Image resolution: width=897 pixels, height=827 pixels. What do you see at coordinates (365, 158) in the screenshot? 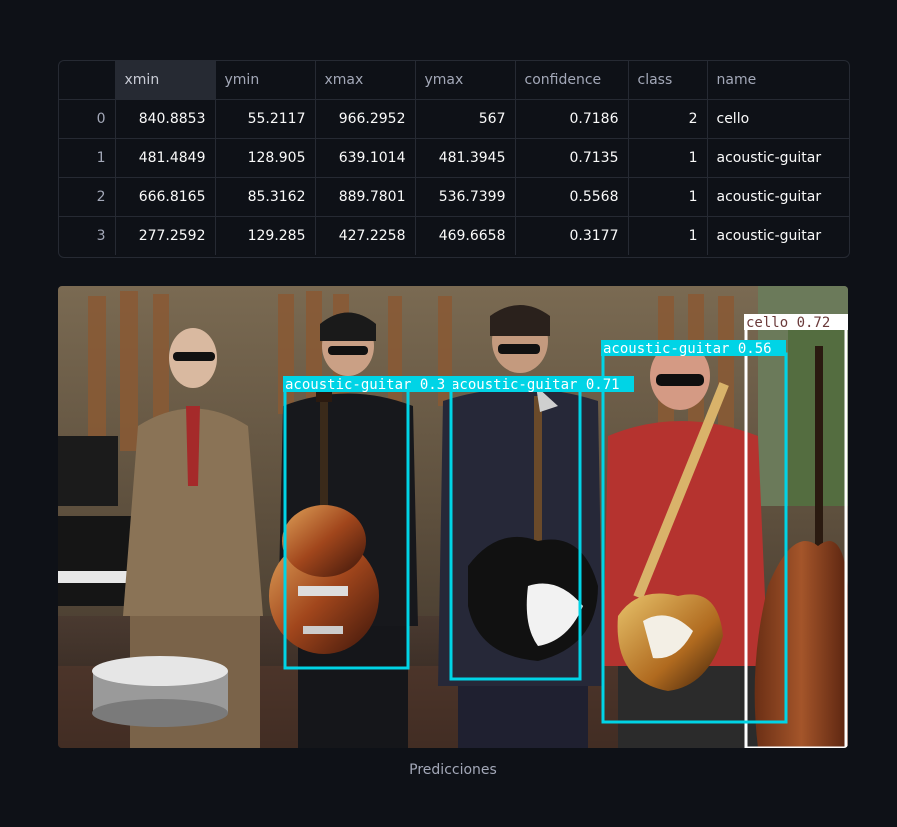
I see `cell-xmax: 639.1014` at bounding box center [365, 158].